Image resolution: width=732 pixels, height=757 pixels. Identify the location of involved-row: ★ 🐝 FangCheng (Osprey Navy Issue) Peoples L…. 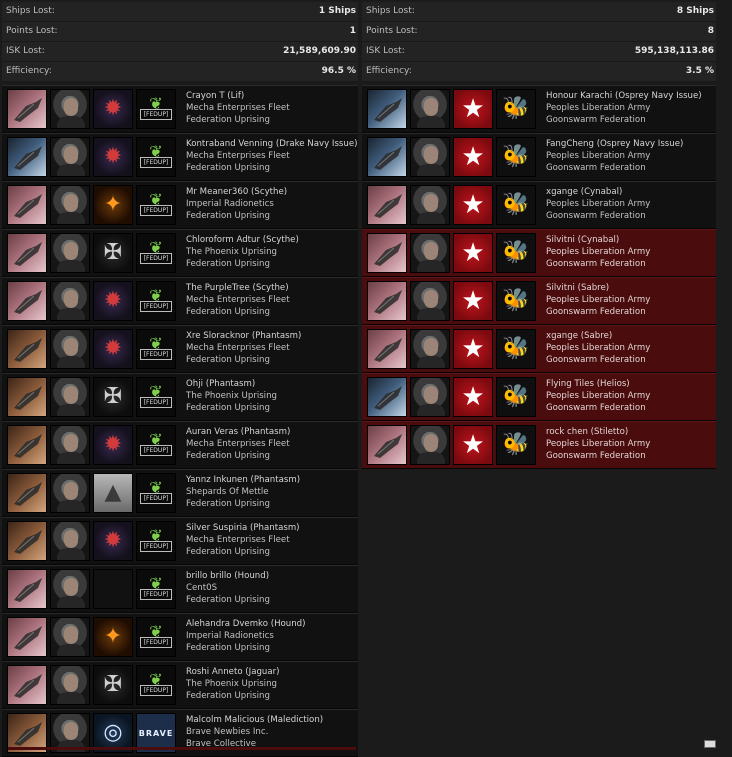
(539, 157).